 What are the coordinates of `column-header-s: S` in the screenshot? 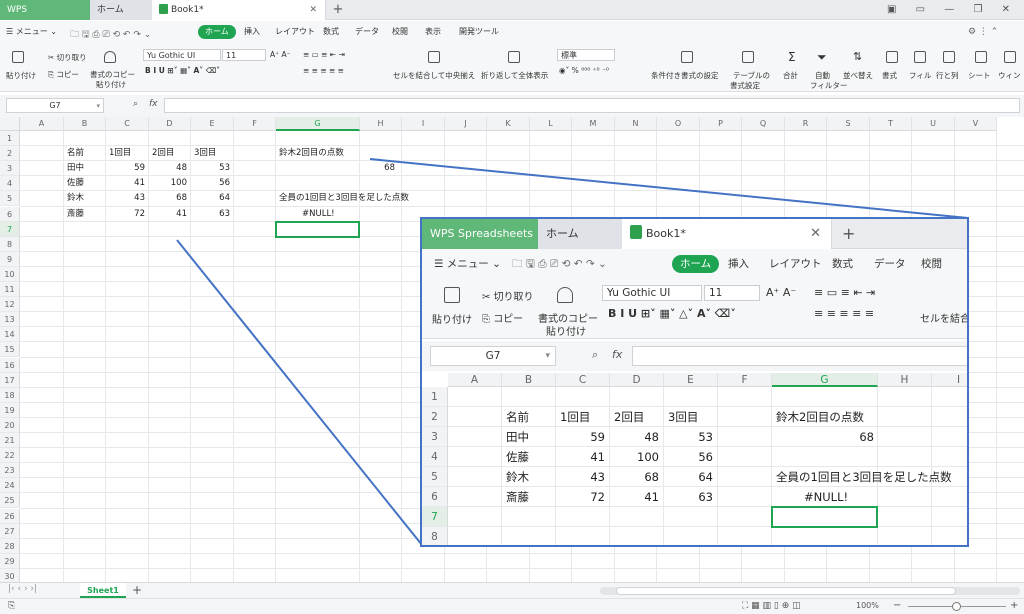 It's located at (848, 124).